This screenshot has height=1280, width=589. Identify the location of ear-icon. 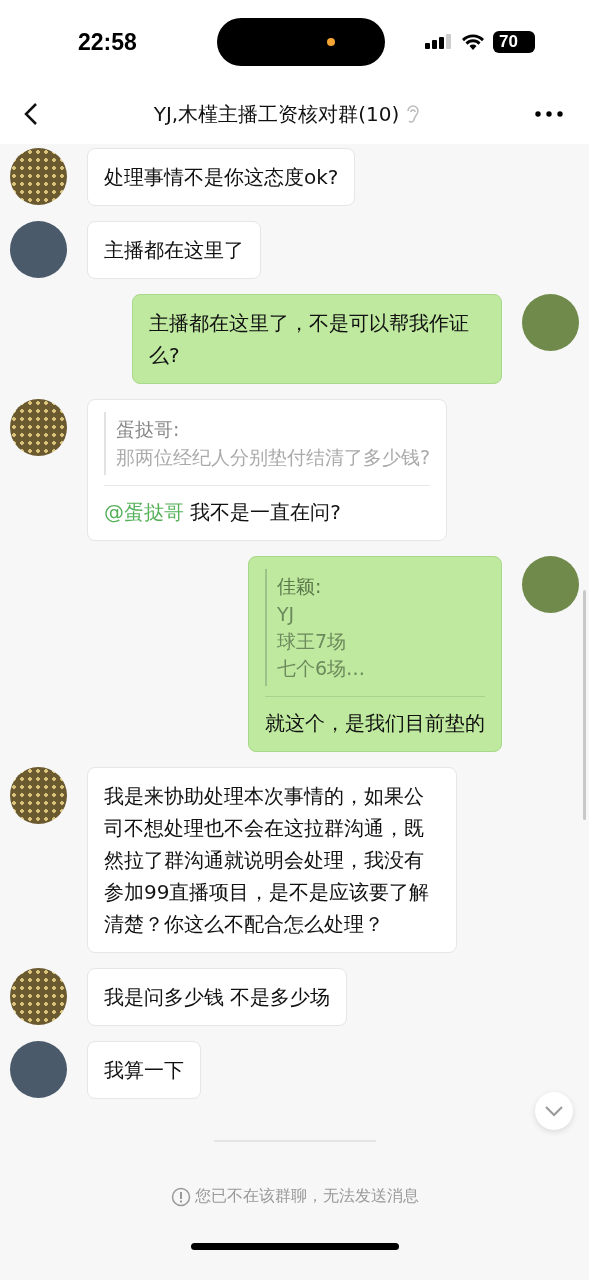
(412, 114).